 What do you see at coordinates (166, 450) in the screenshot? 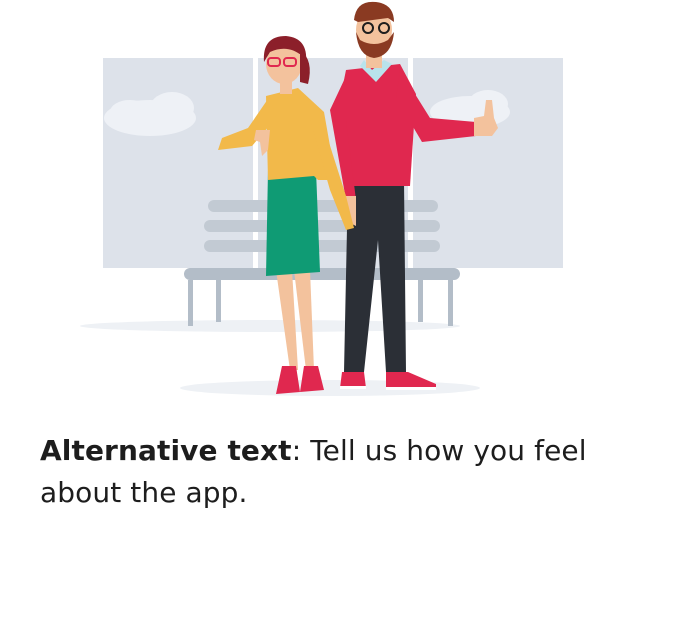
I see `caption-label: Alternative text` at bounding box center [166, 450].